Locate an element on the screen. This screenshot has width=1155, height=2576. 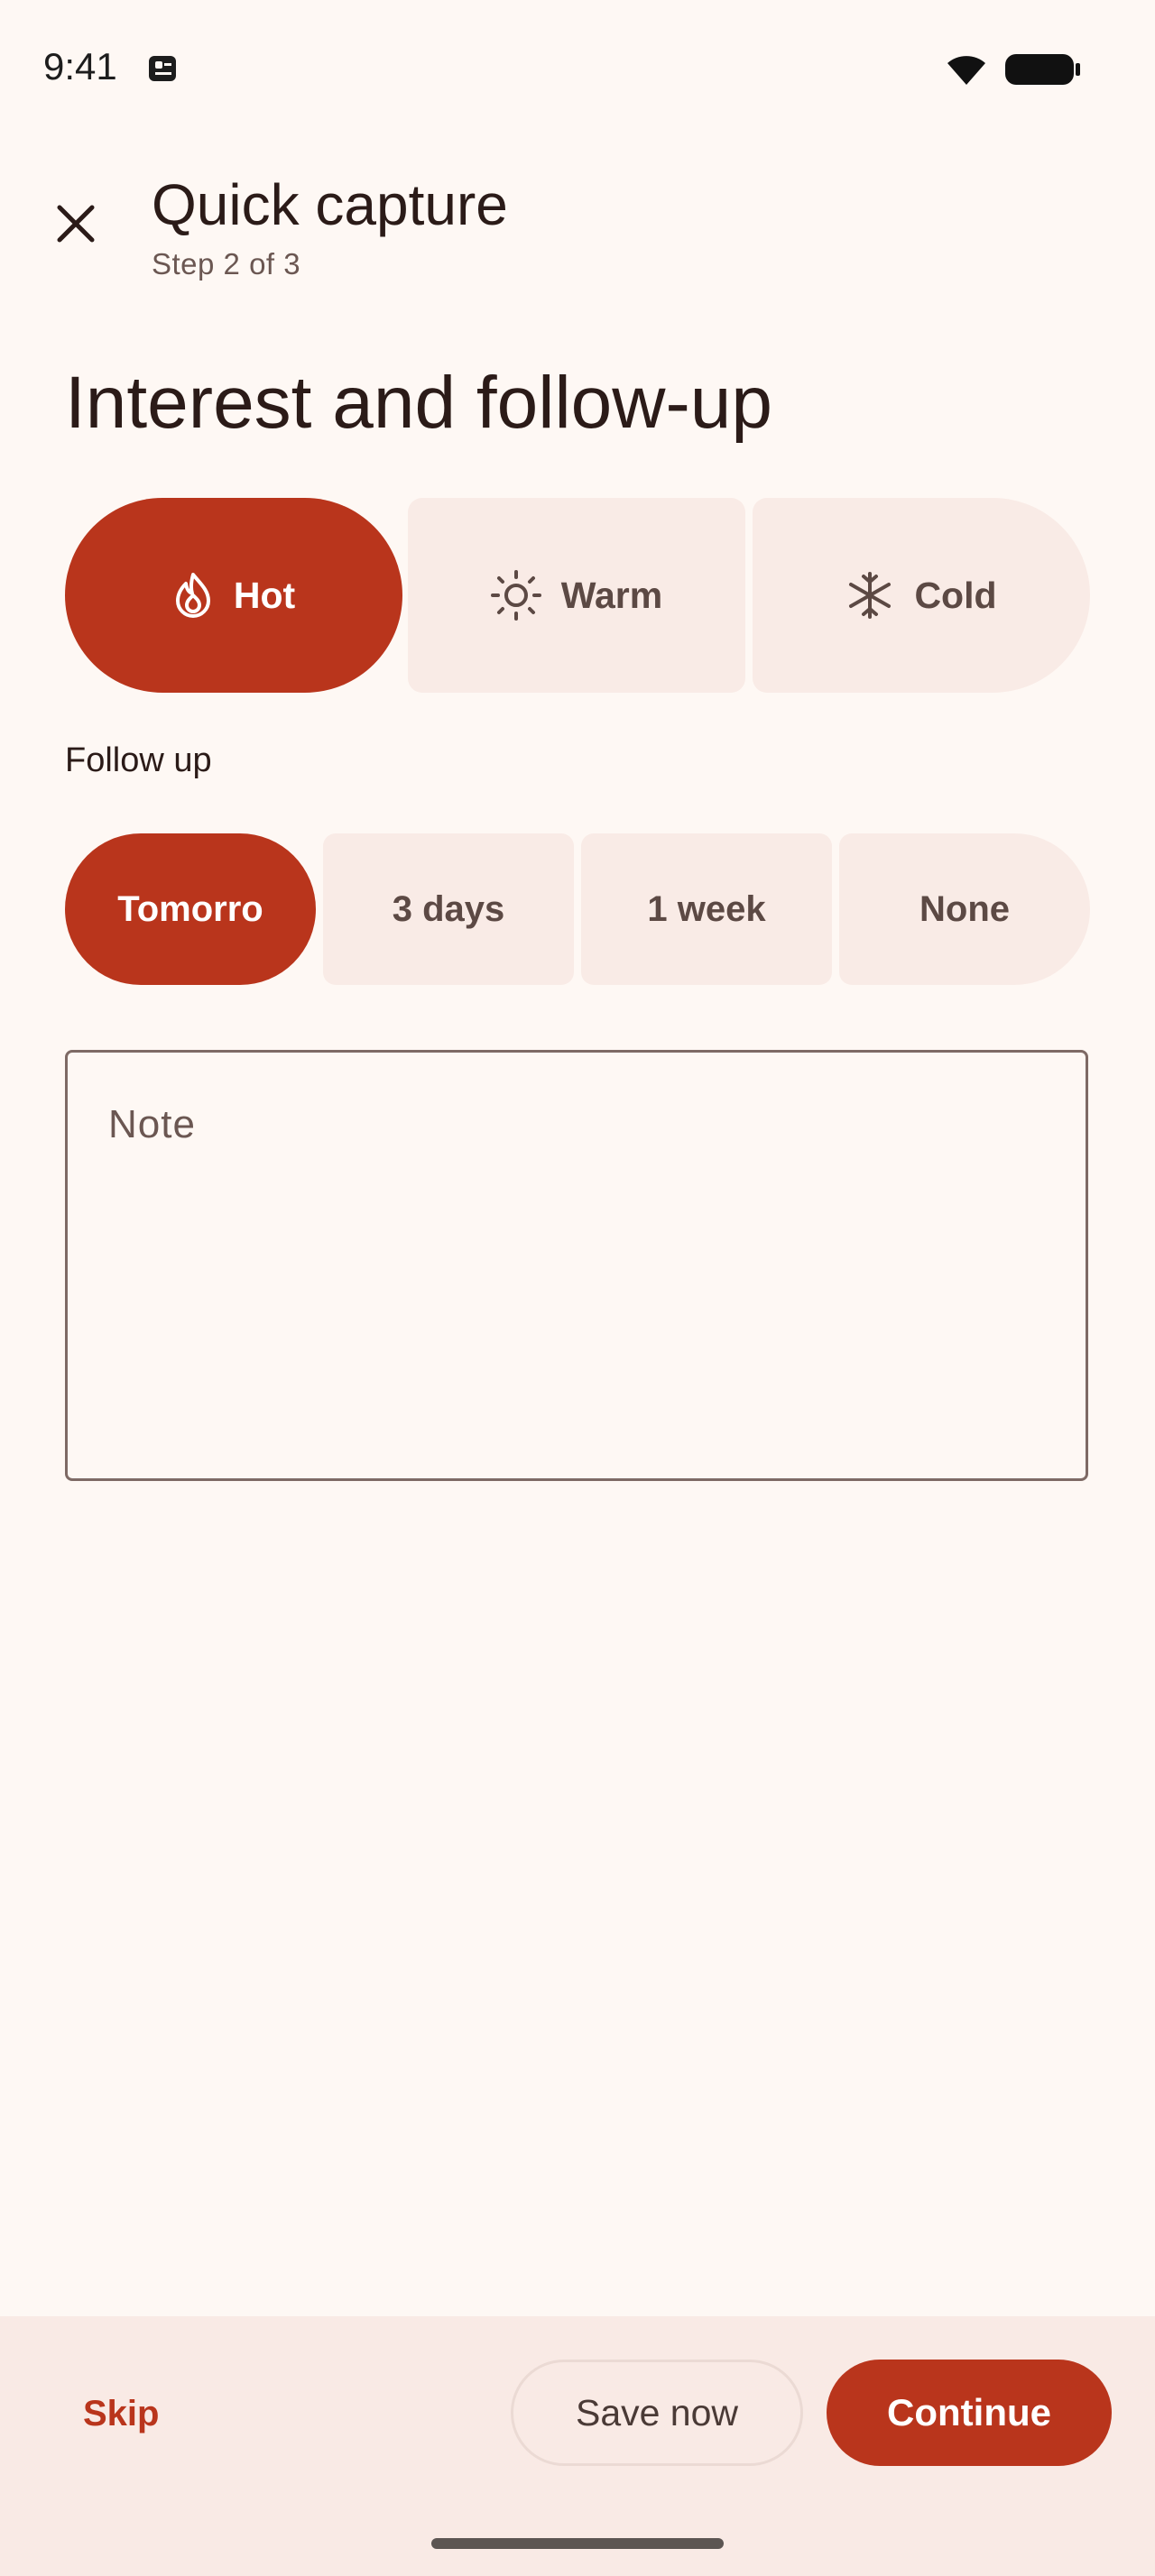
snowflake-icon is located at coordinates (870, 595).